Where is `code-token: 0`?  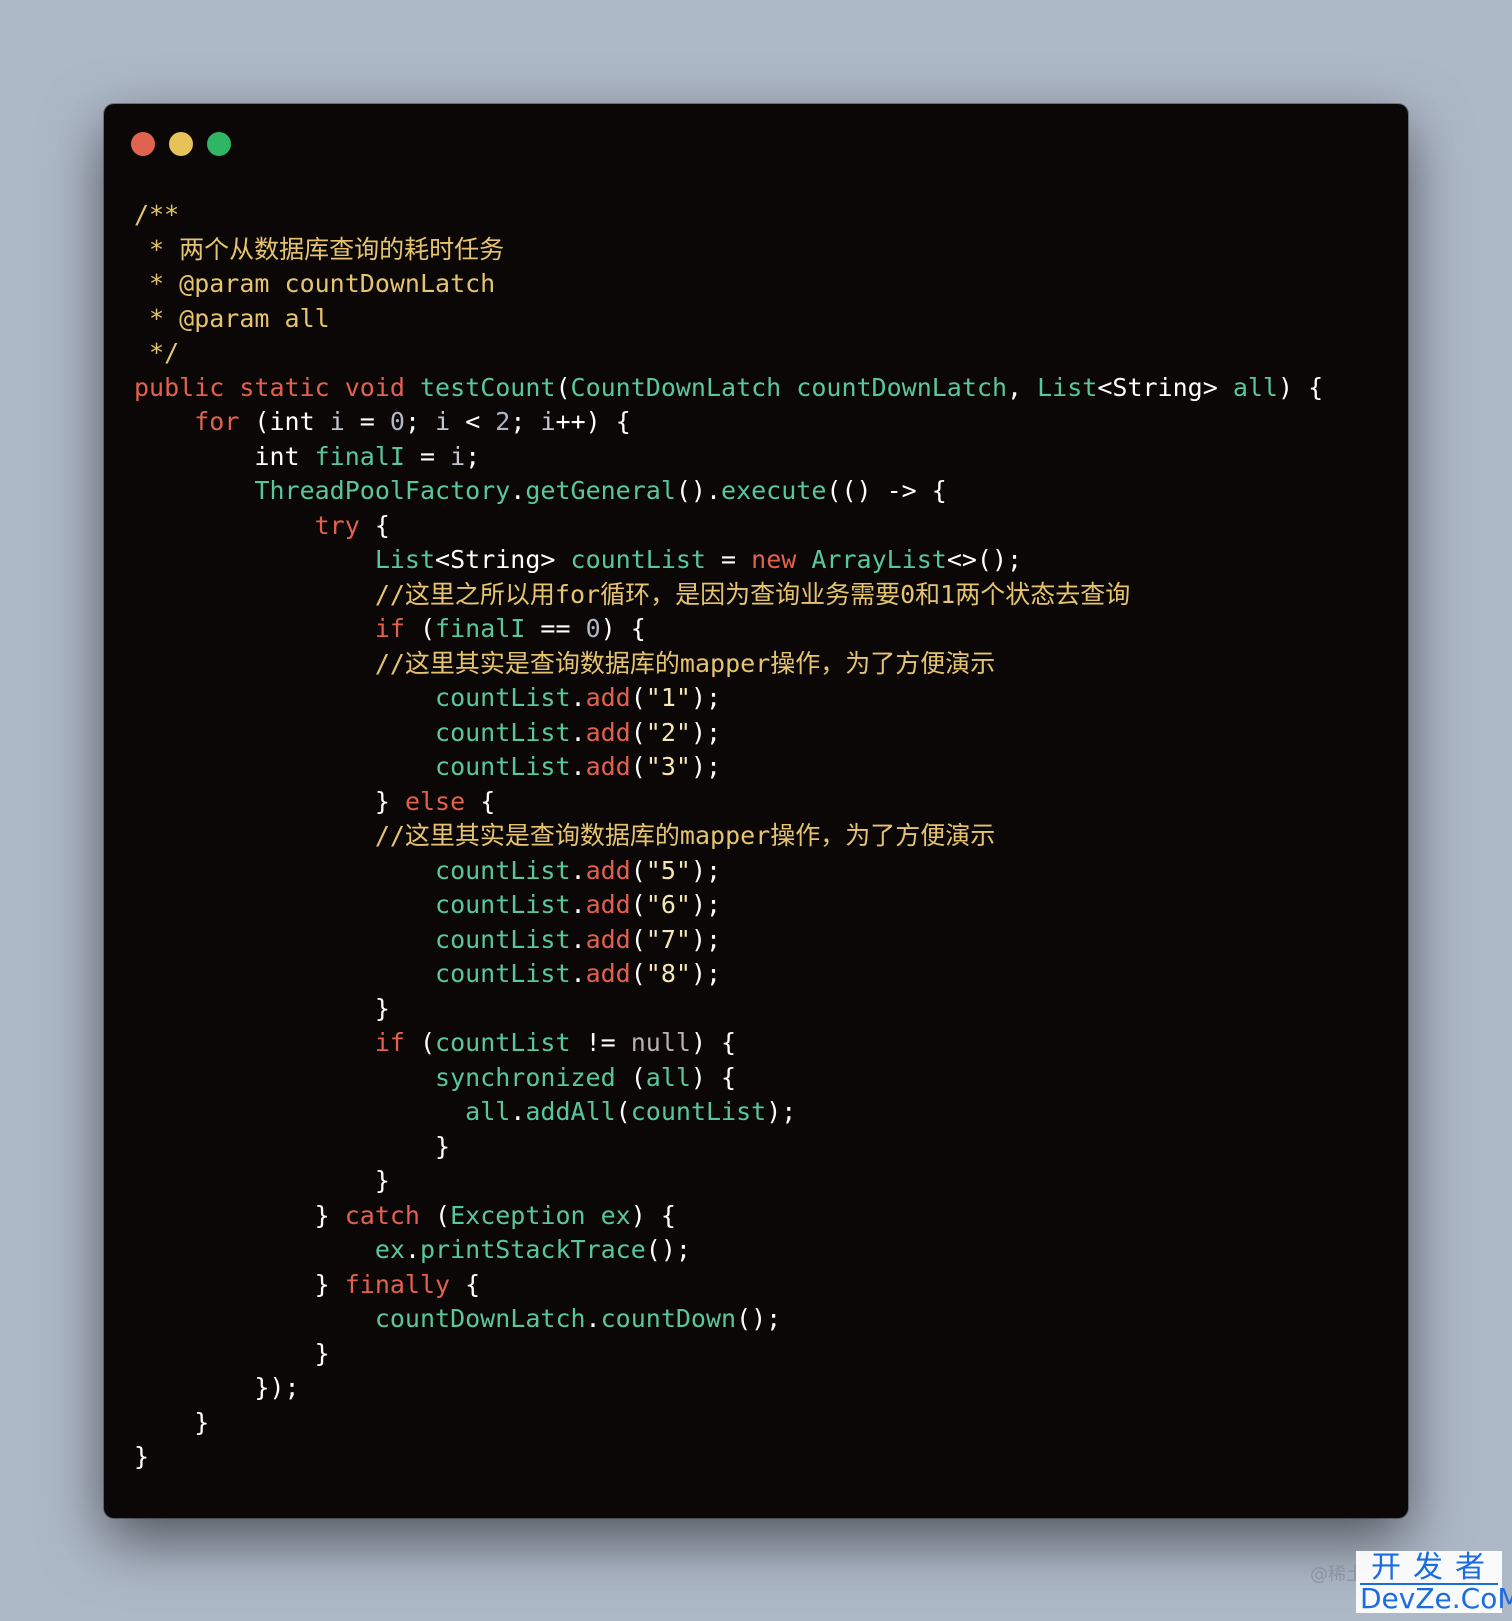 code-token: 0 is located at coordinates (593, 628).